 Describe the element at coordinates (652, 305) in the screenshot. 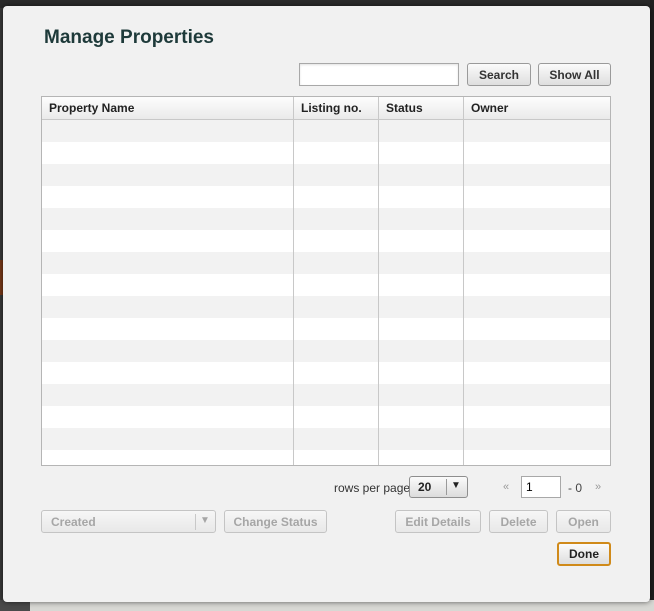

I see `background-strip-right` at that location.